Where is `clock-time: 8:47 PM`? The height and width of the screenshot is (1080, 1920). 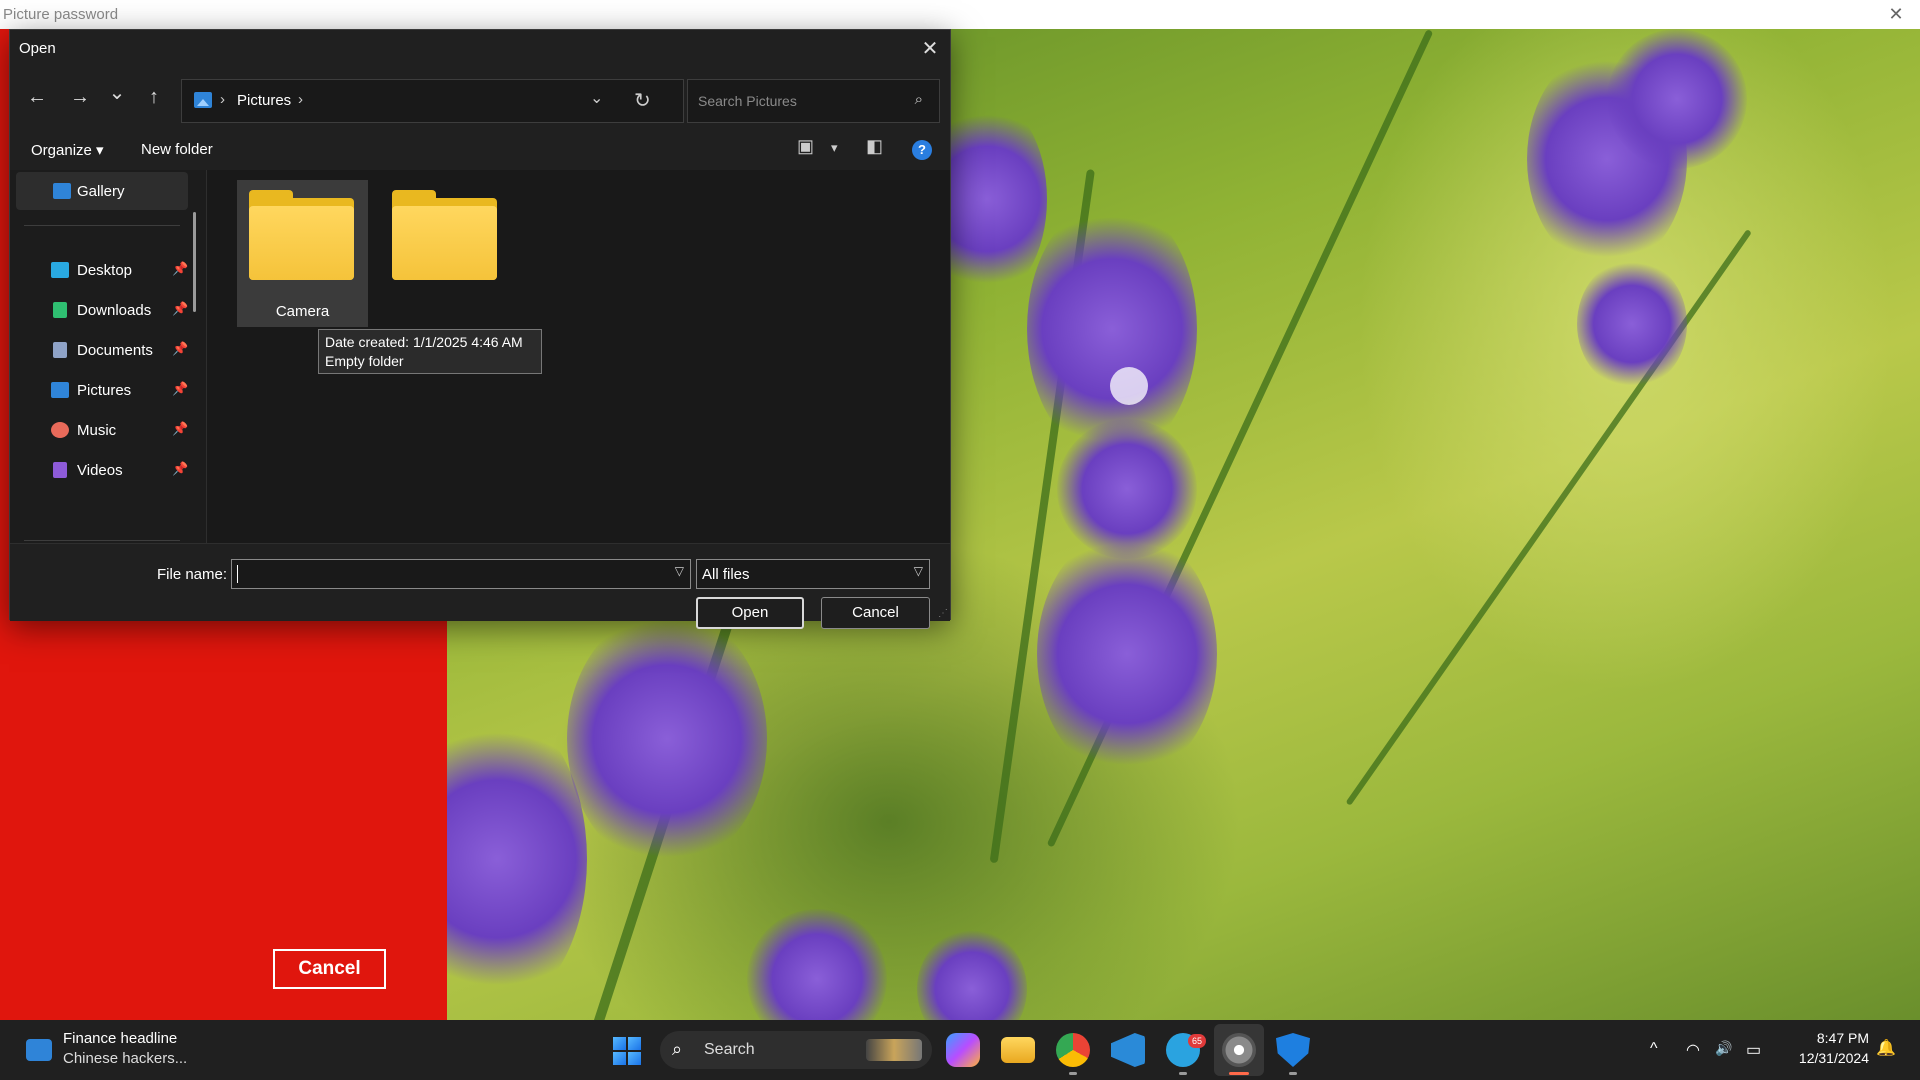
clock-time: 8:47 PM is located at coordinates (1840, 1038).